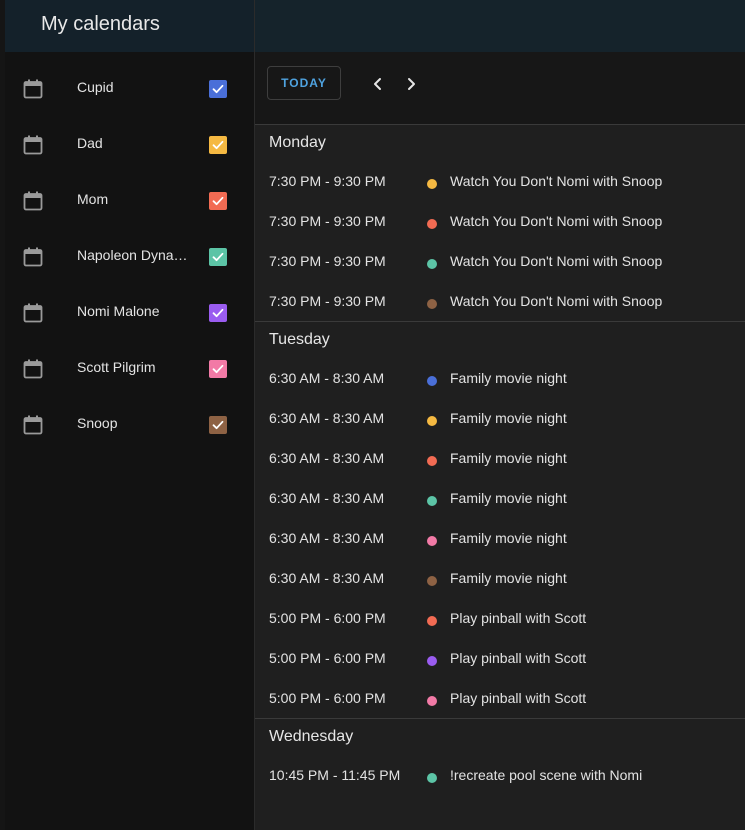 This screenshot has height=830, width=745. I want to click on calendar-item: Scott Pilgrim, so click(129, 360).